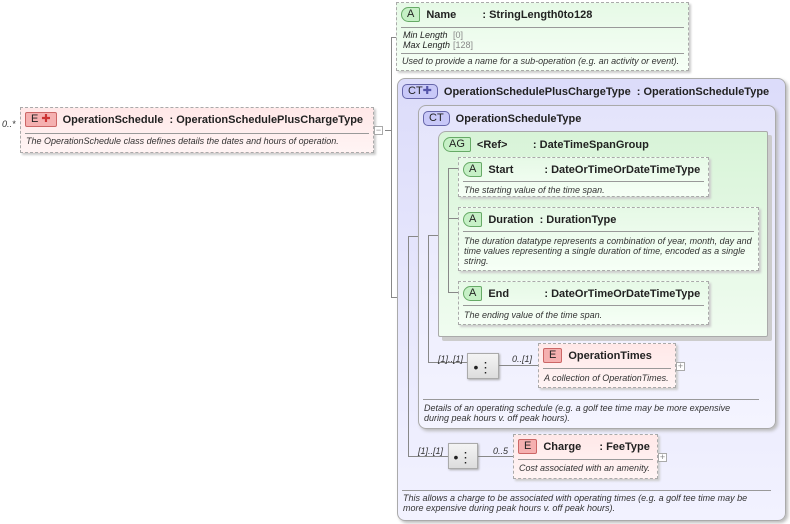 Image resolution: width=790 pixels, height=524 pixels. Describe the element at coordinates (438, 45) in the screenshot. I see `facet-max-length: Max Length [128]` at that location.